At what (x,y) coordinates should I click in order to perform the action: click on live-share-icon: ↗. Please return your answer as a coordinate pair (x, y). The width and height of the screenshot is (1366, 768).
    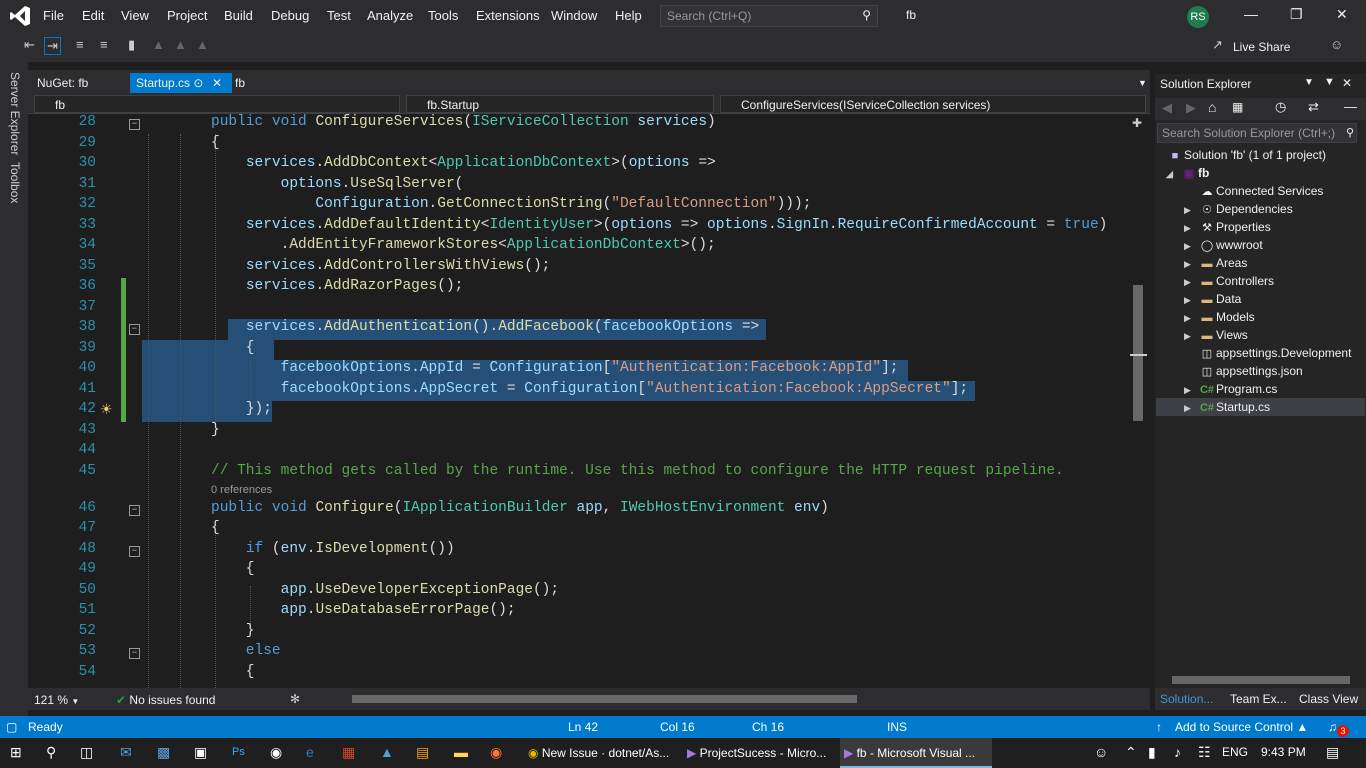
    Looking at the image, I should click on (1217, 45).